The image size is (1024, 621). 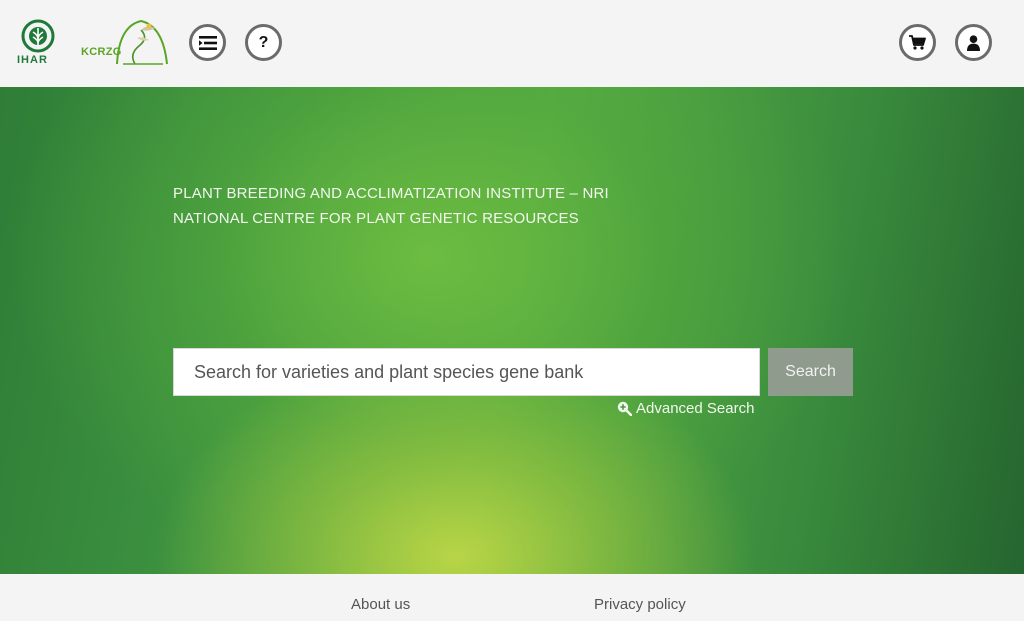 What do you see at coordinates (695, 408) in the screenshot?
I see `advanced-search-label: Advanced Search` at bounding box center [695, 408].